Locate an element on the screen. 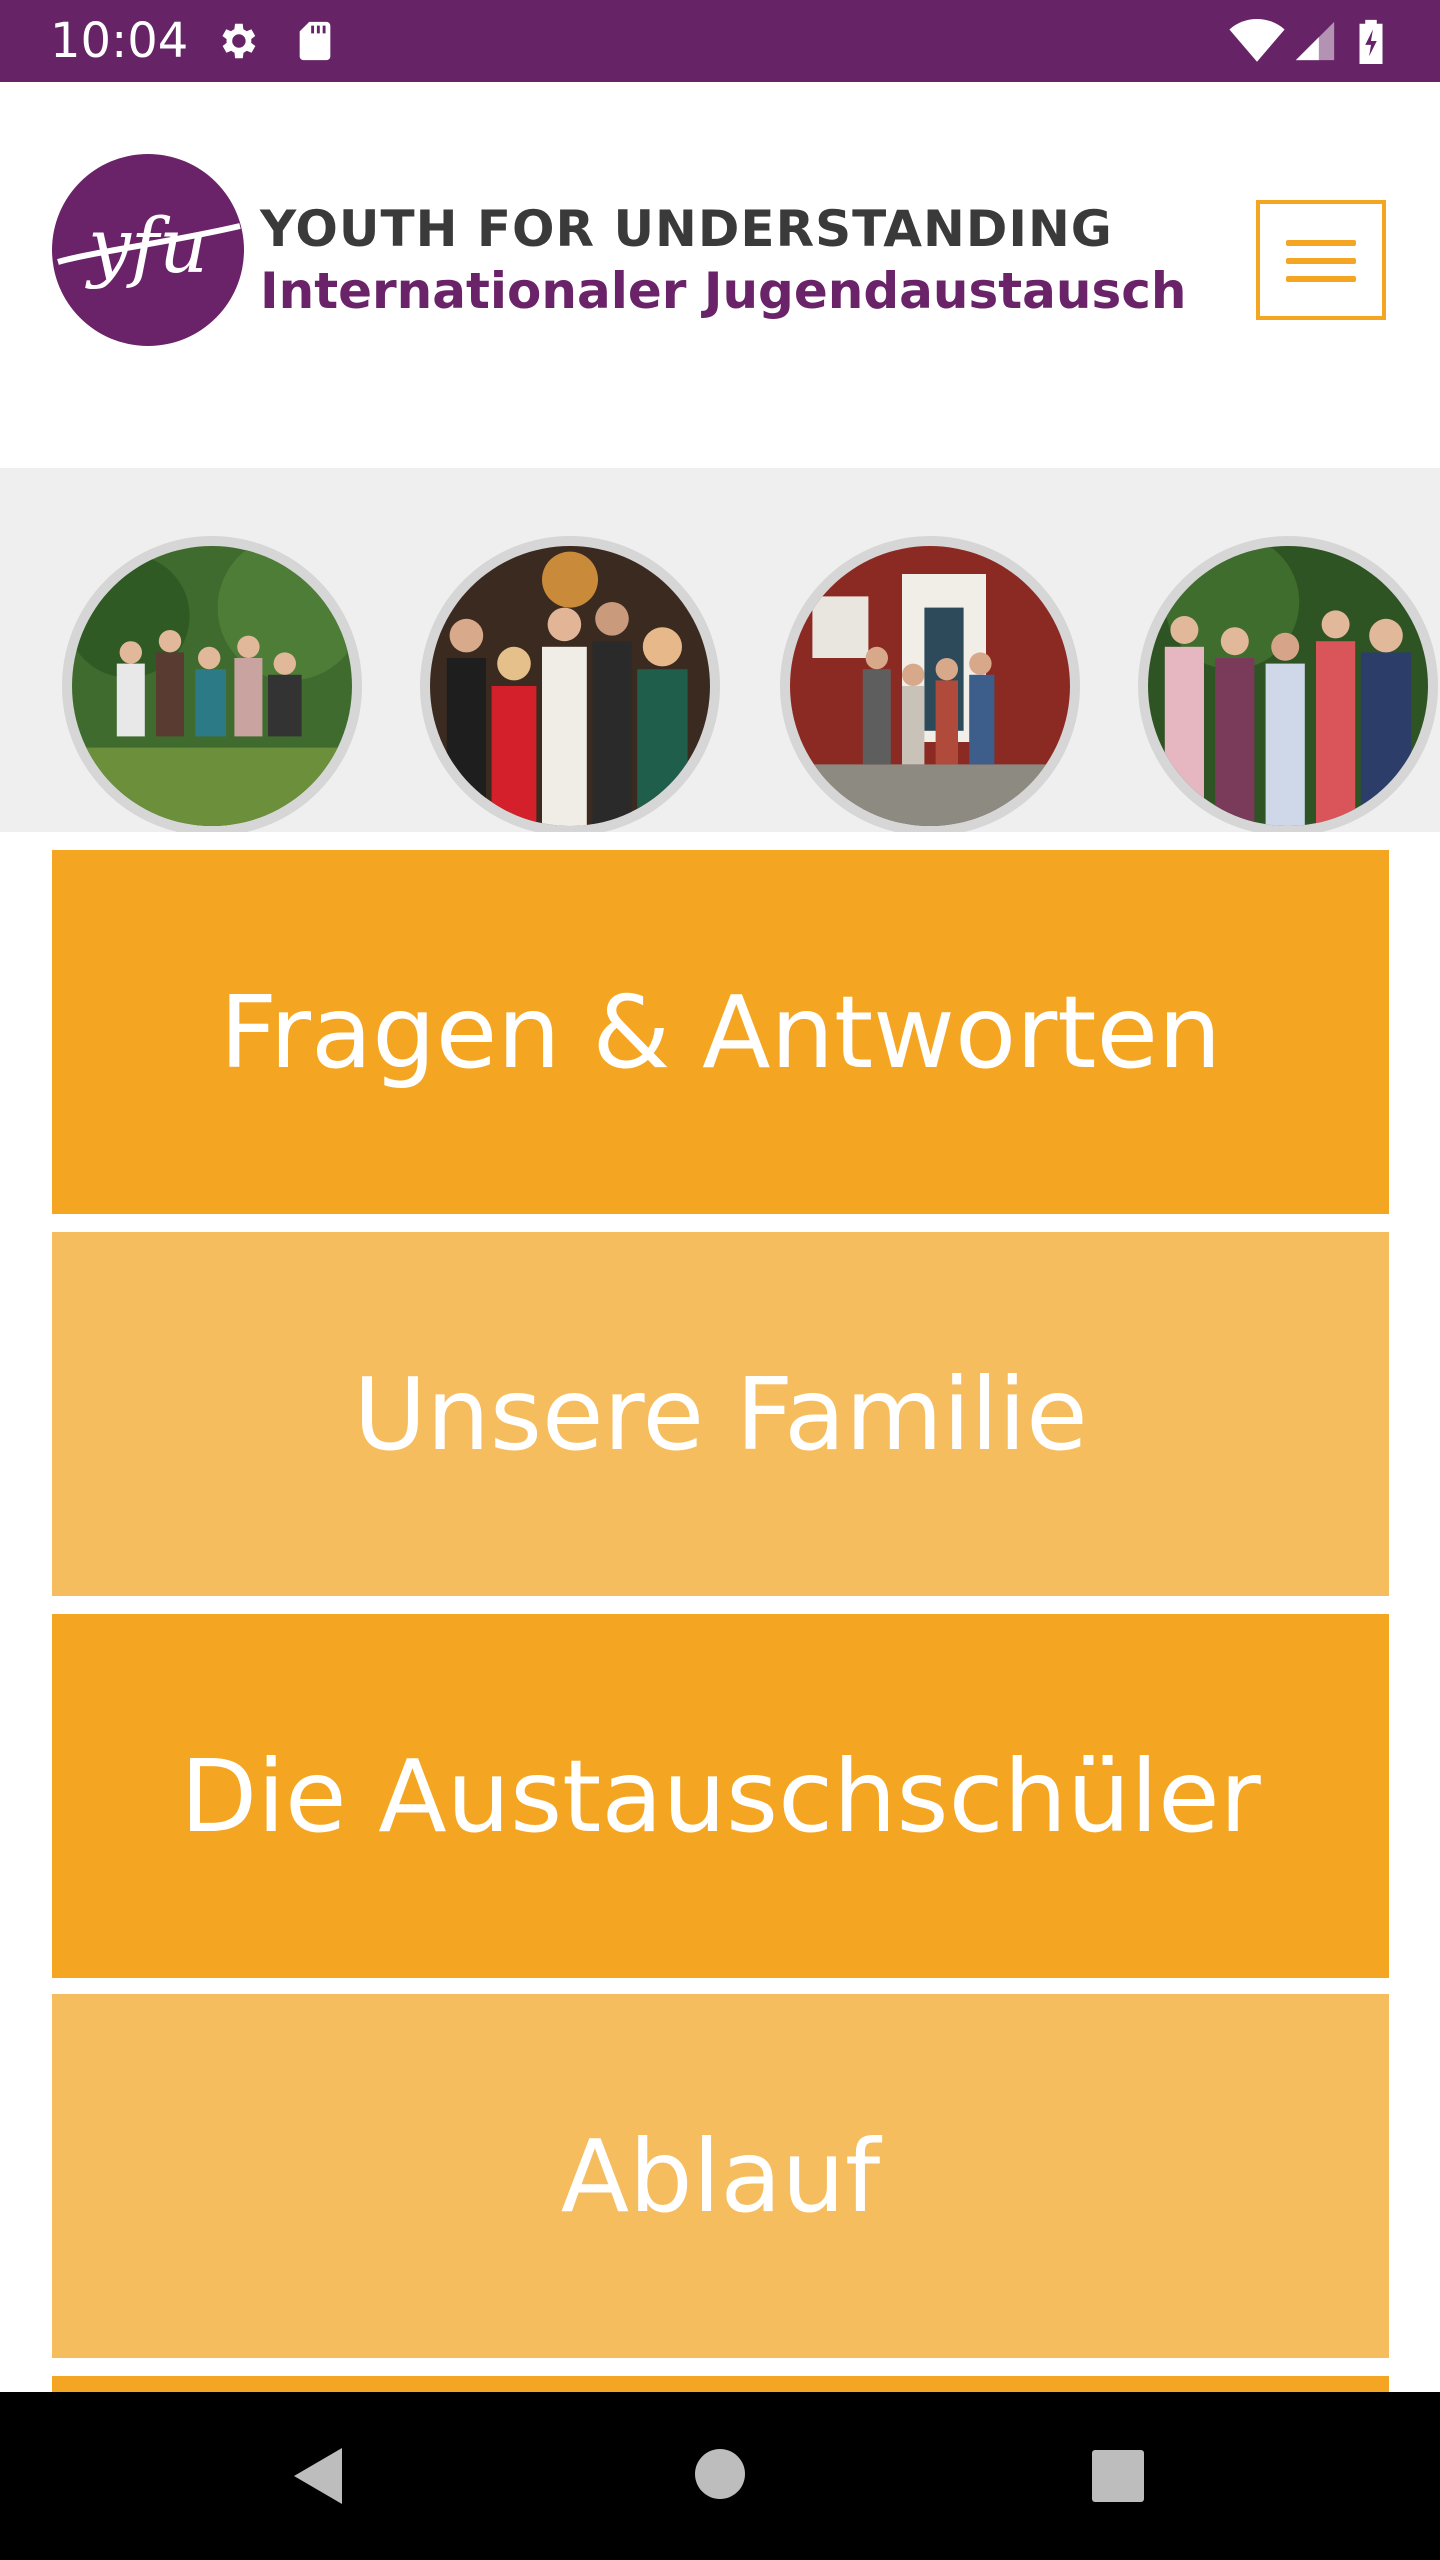 This screenshot has width=1440, height=2560. tile-next-partial is located at coordinates (720, 2384).